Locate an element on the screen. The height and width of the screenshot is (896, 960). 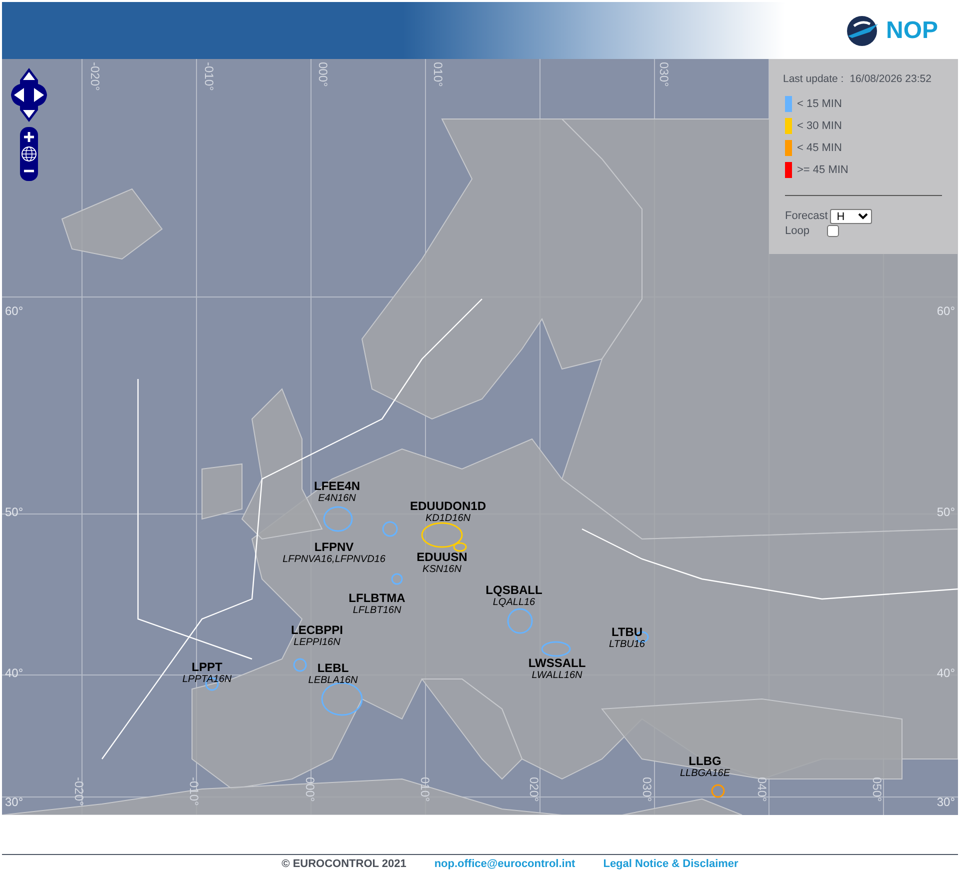
legend-label: < 30 MIN is located at coordinates (819, 126).